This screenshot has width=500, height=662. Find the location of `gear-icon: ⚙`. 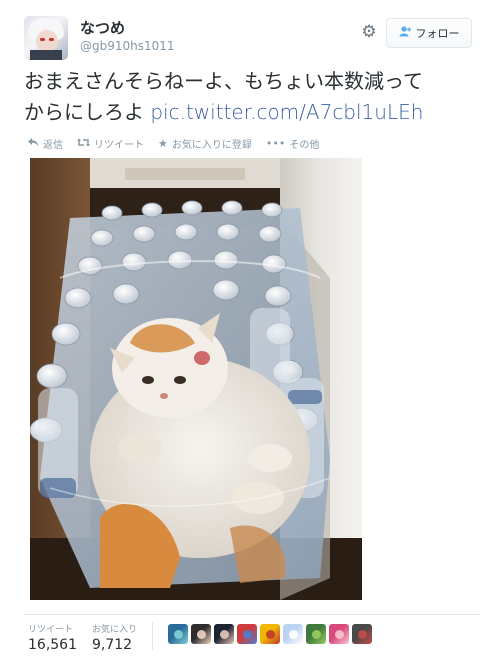

gear-icon: ⚙ is located at coordinates (369, 32).